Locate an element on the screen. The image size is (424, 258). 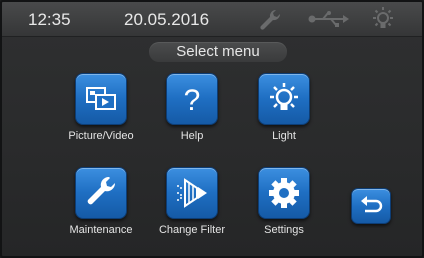
maintenance-button is located at coordinates (101, 193).